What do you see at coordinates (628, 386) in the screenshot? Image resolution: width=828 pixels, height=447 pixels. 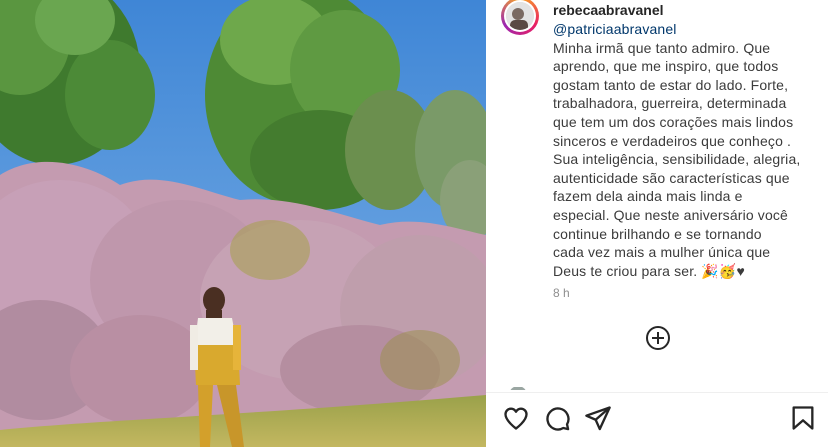 I see `next-comment-peek` at bounding box center [628, 386].